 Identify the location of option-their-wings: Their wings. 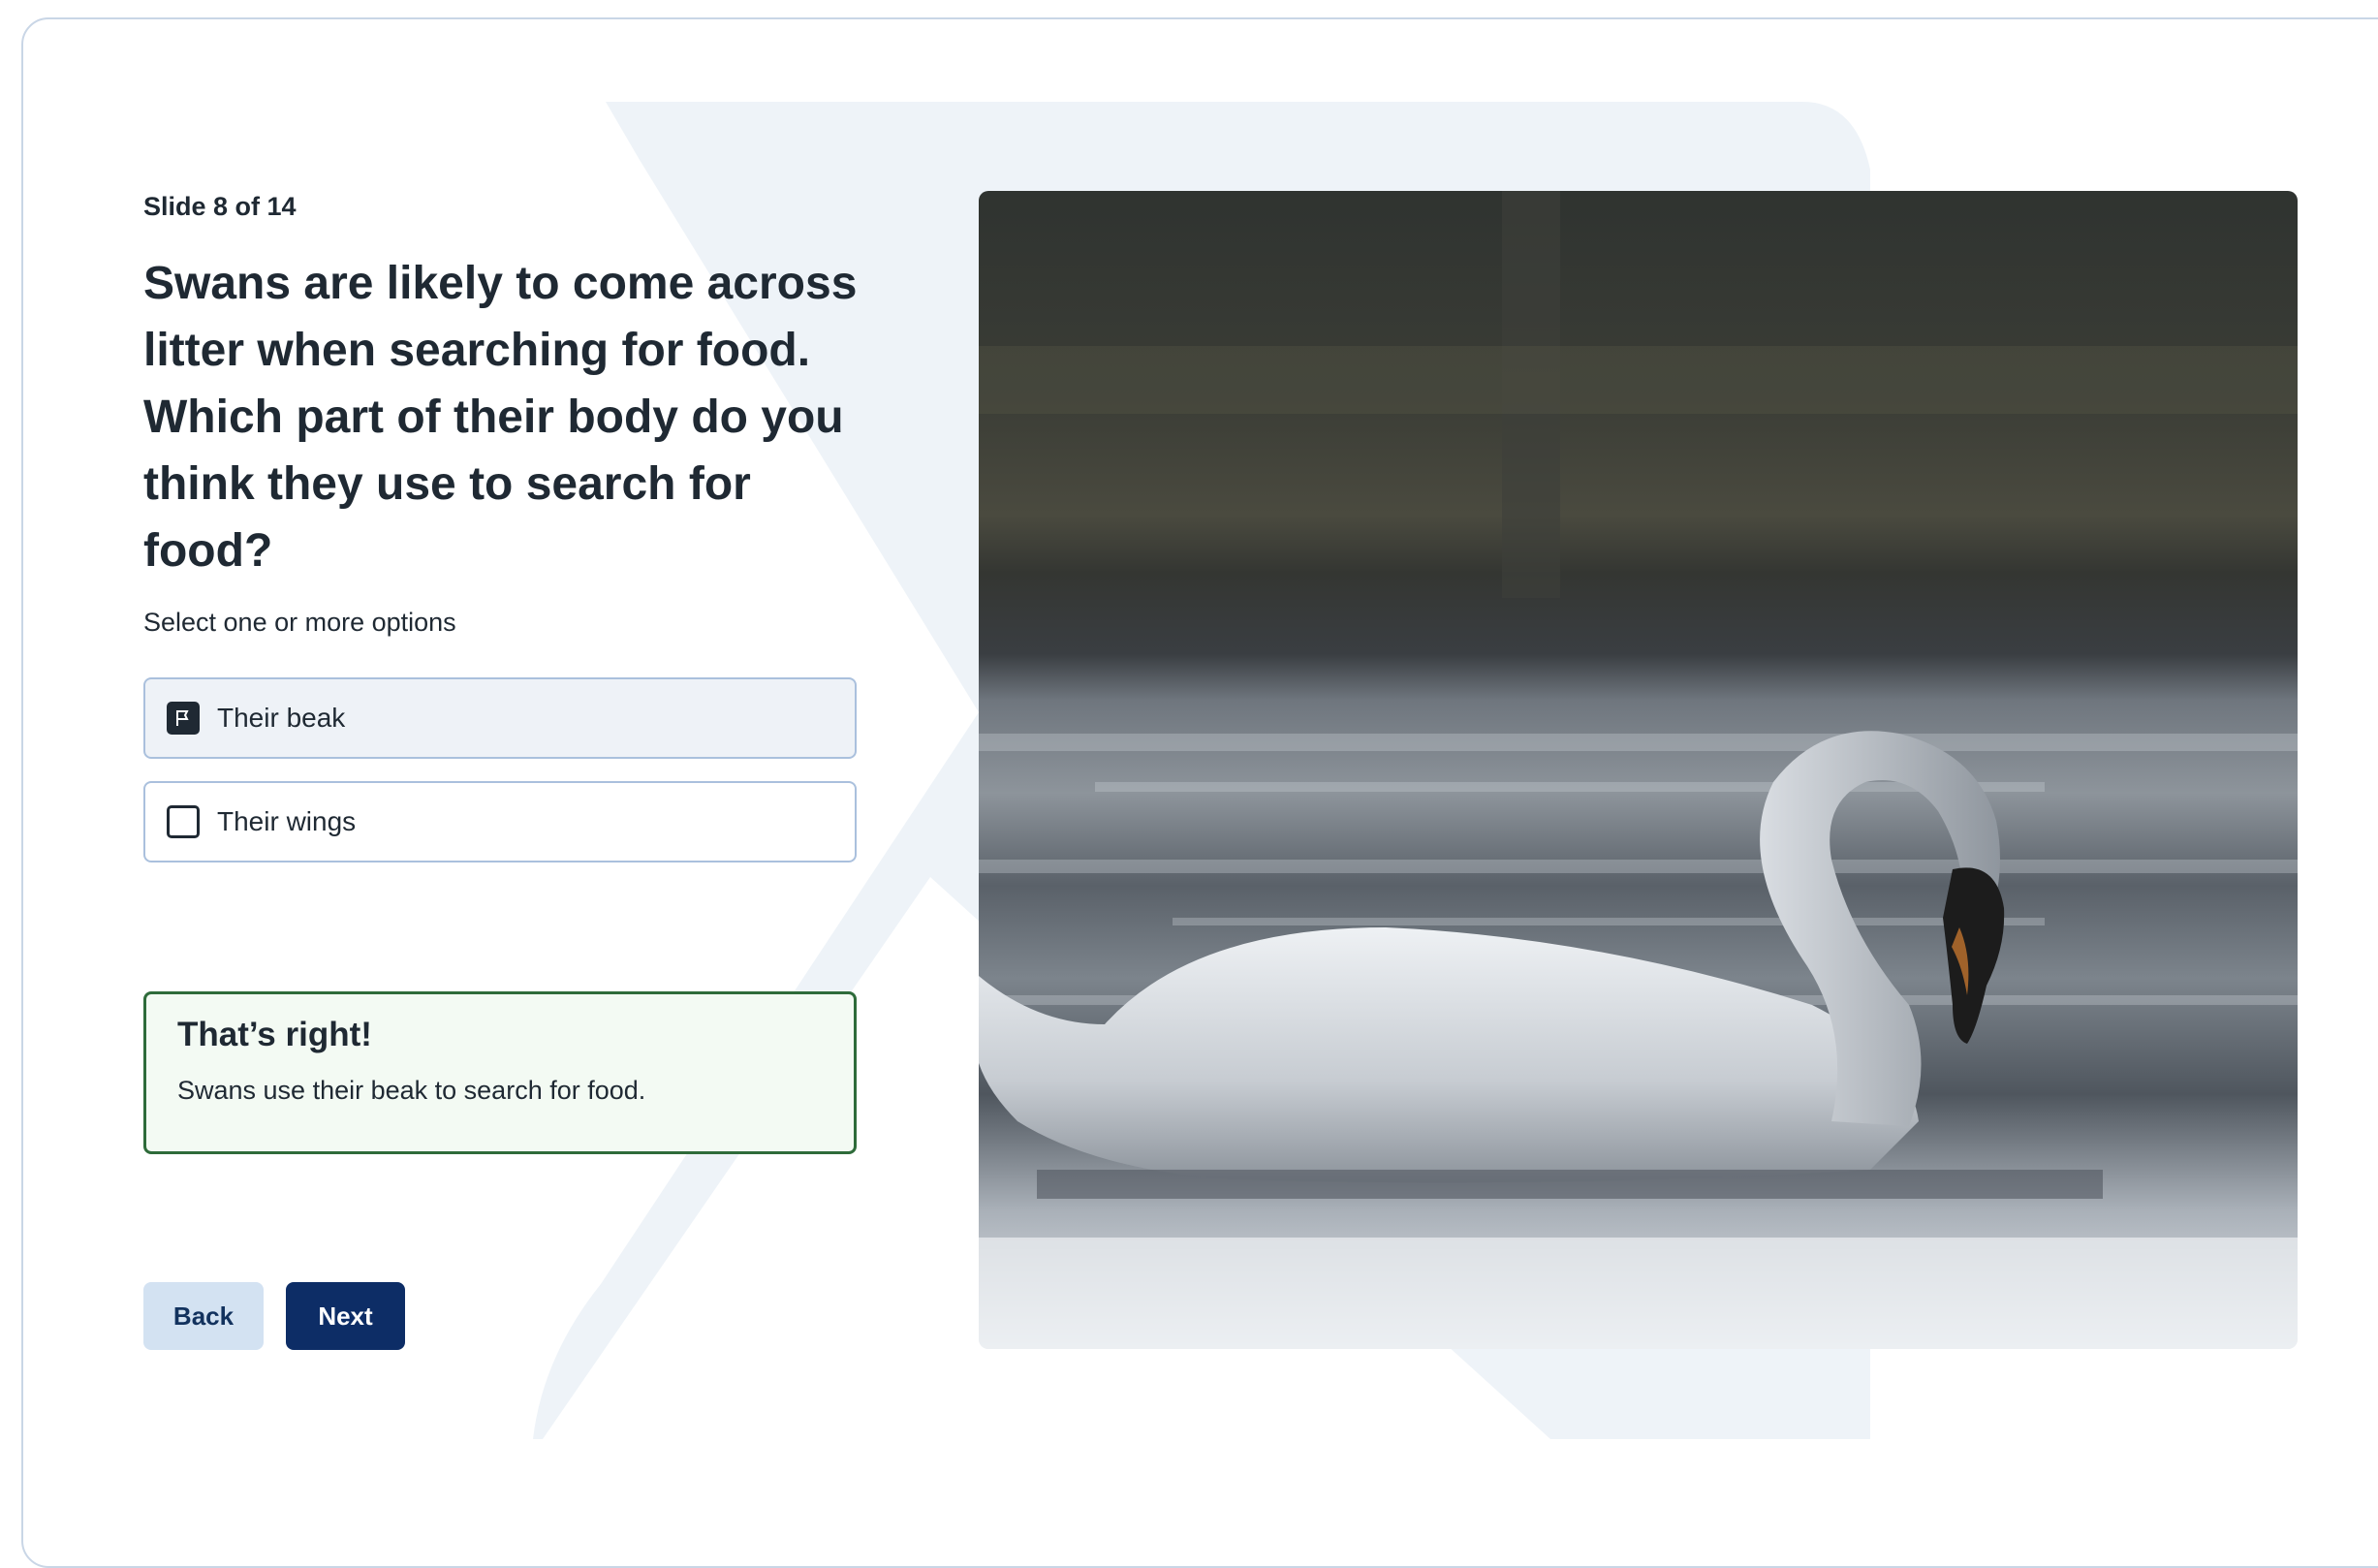
(500, 822).